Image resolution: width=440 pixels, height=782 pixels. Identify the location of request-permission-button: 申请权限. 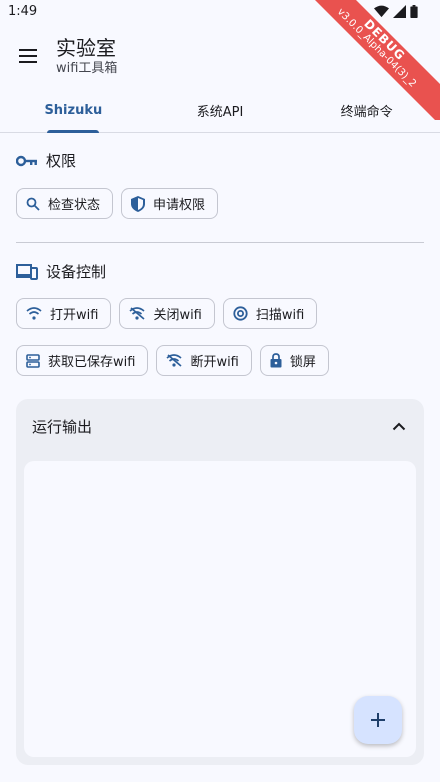
(170, 203).